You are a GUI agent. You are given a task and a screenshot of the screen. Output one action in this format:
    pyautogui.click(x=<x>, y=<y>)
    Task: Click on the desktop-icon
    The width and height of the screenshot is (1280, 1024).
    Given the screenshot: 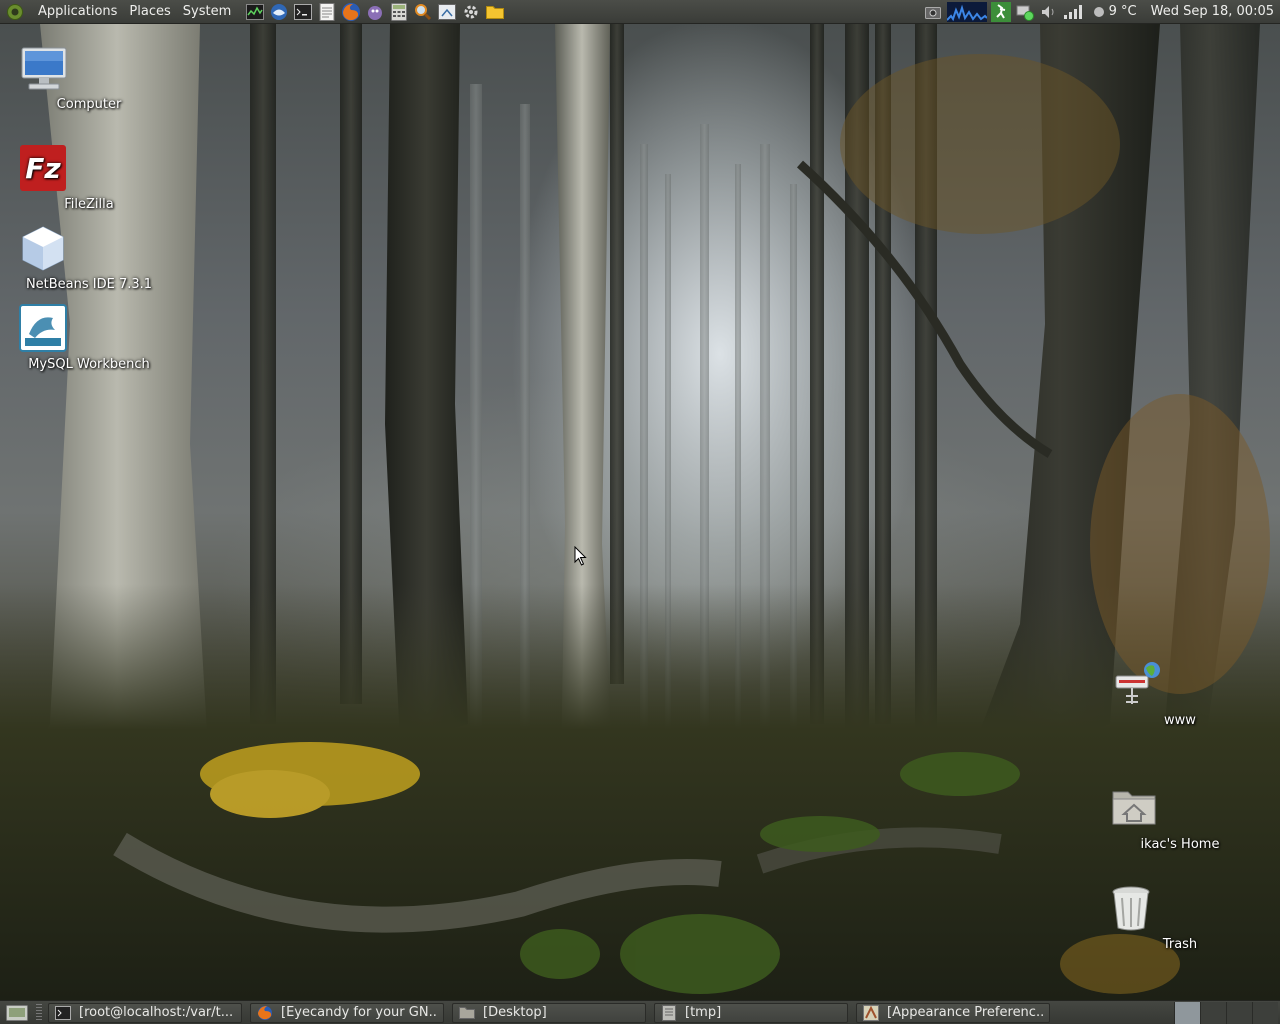 What is the action you would take?
    pyautogui.click(x=17, y=1012)
    